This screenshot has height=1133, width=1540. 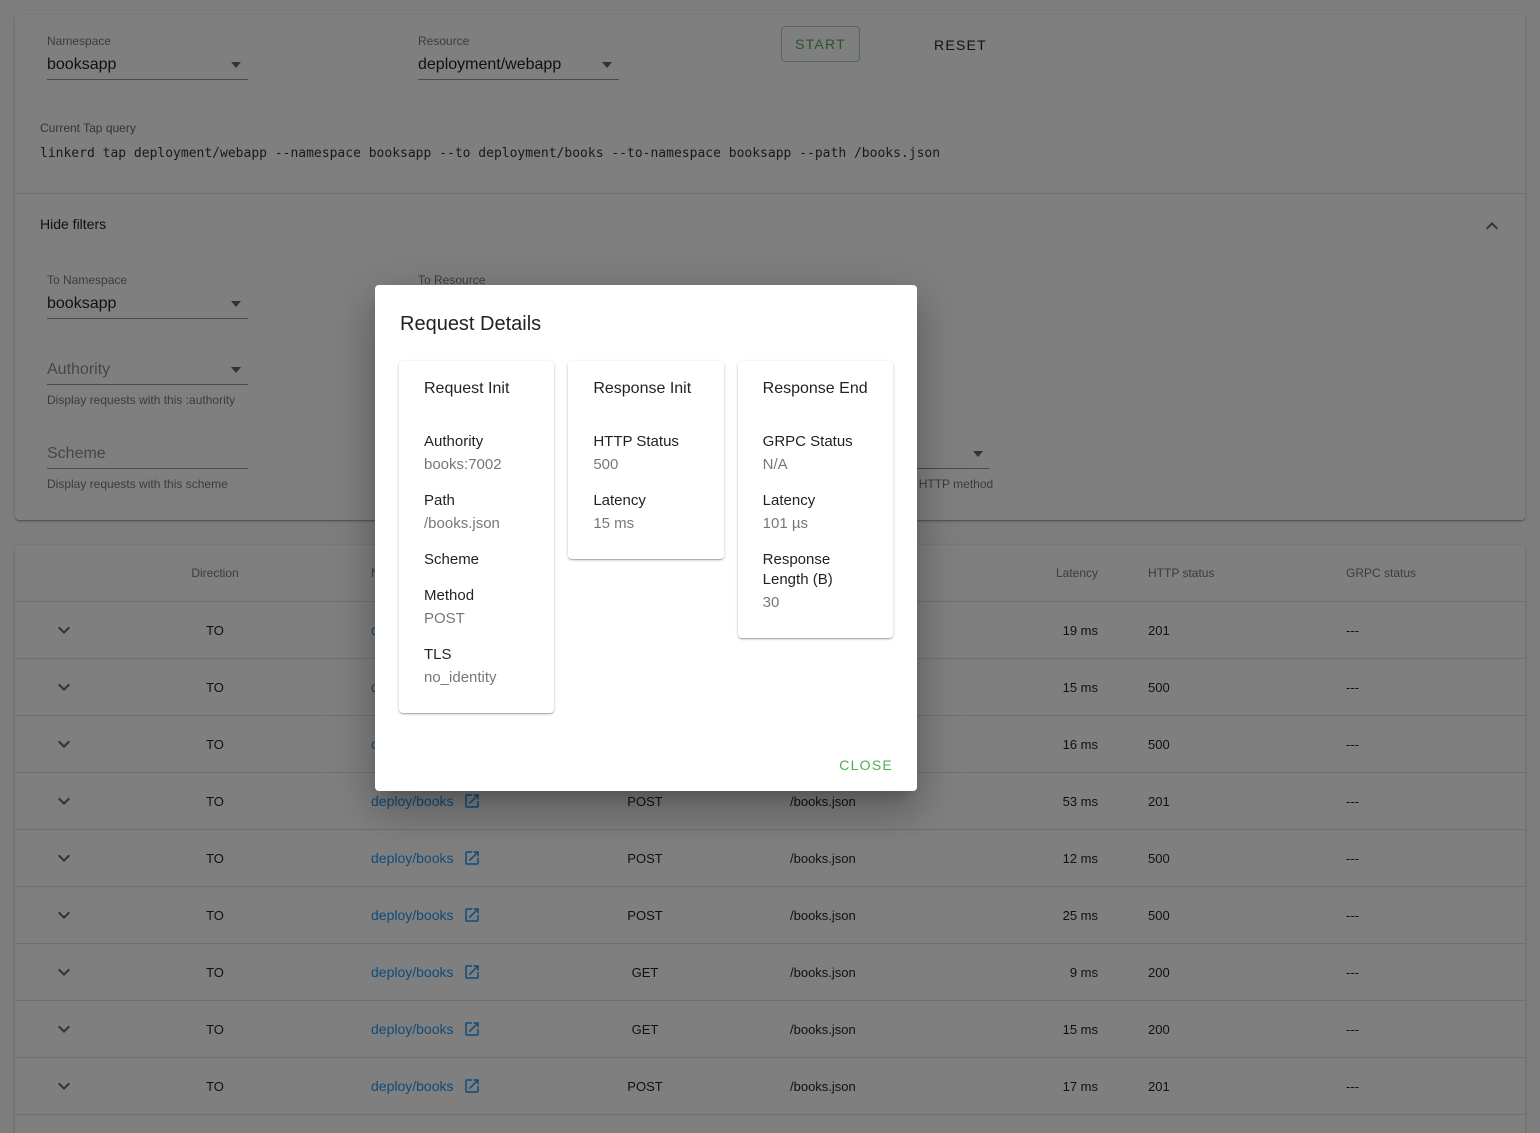 I want to click on detail-field-label: TLS, so click(x=438, y=654).